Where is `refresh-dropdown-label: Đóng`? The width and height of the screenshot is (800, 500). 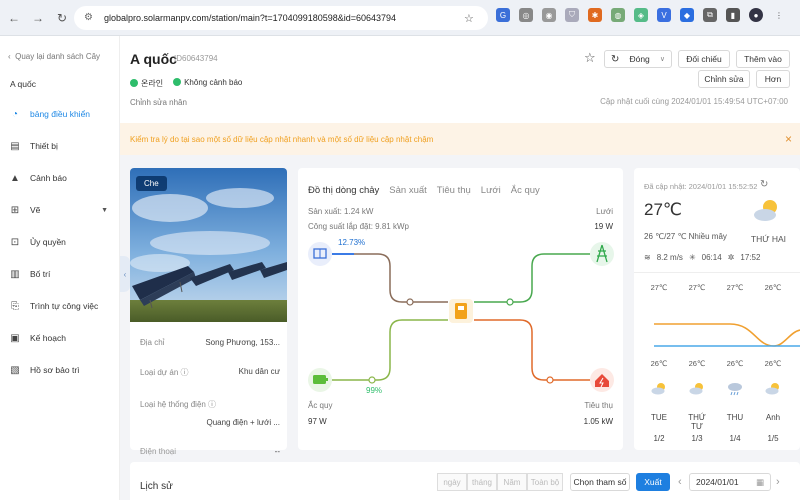
refresh-dropdown-label: Đóng is located at coordinates (639, 59).